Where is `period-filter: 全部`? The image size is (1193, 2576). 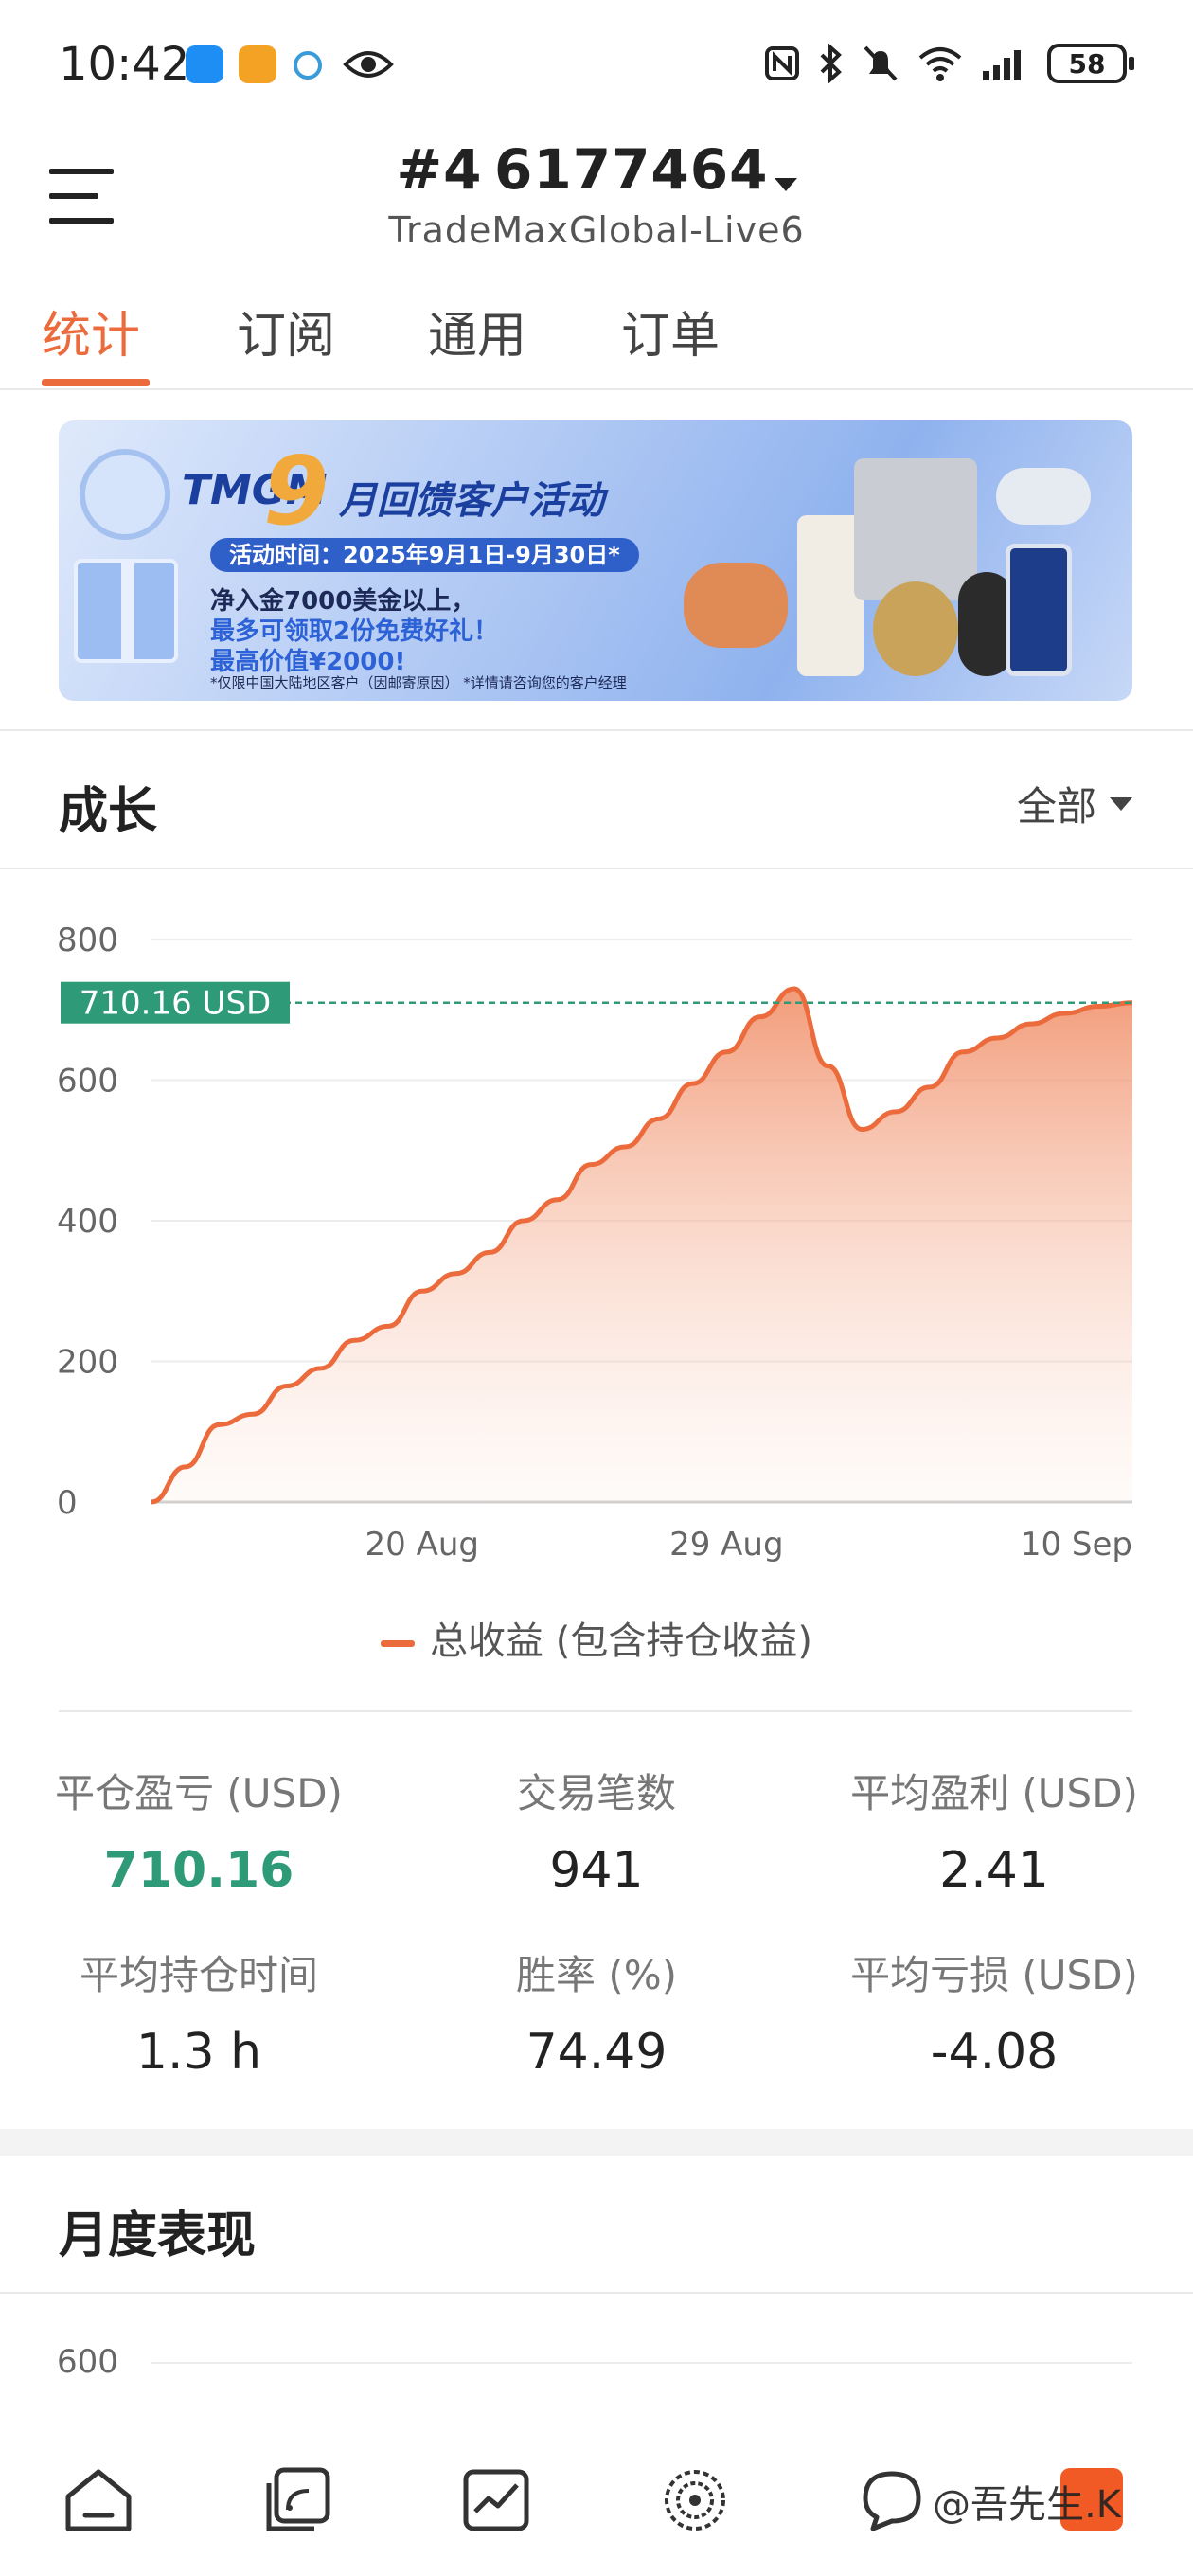
period-filter: 全部 is located at coordinates (1074, 803).